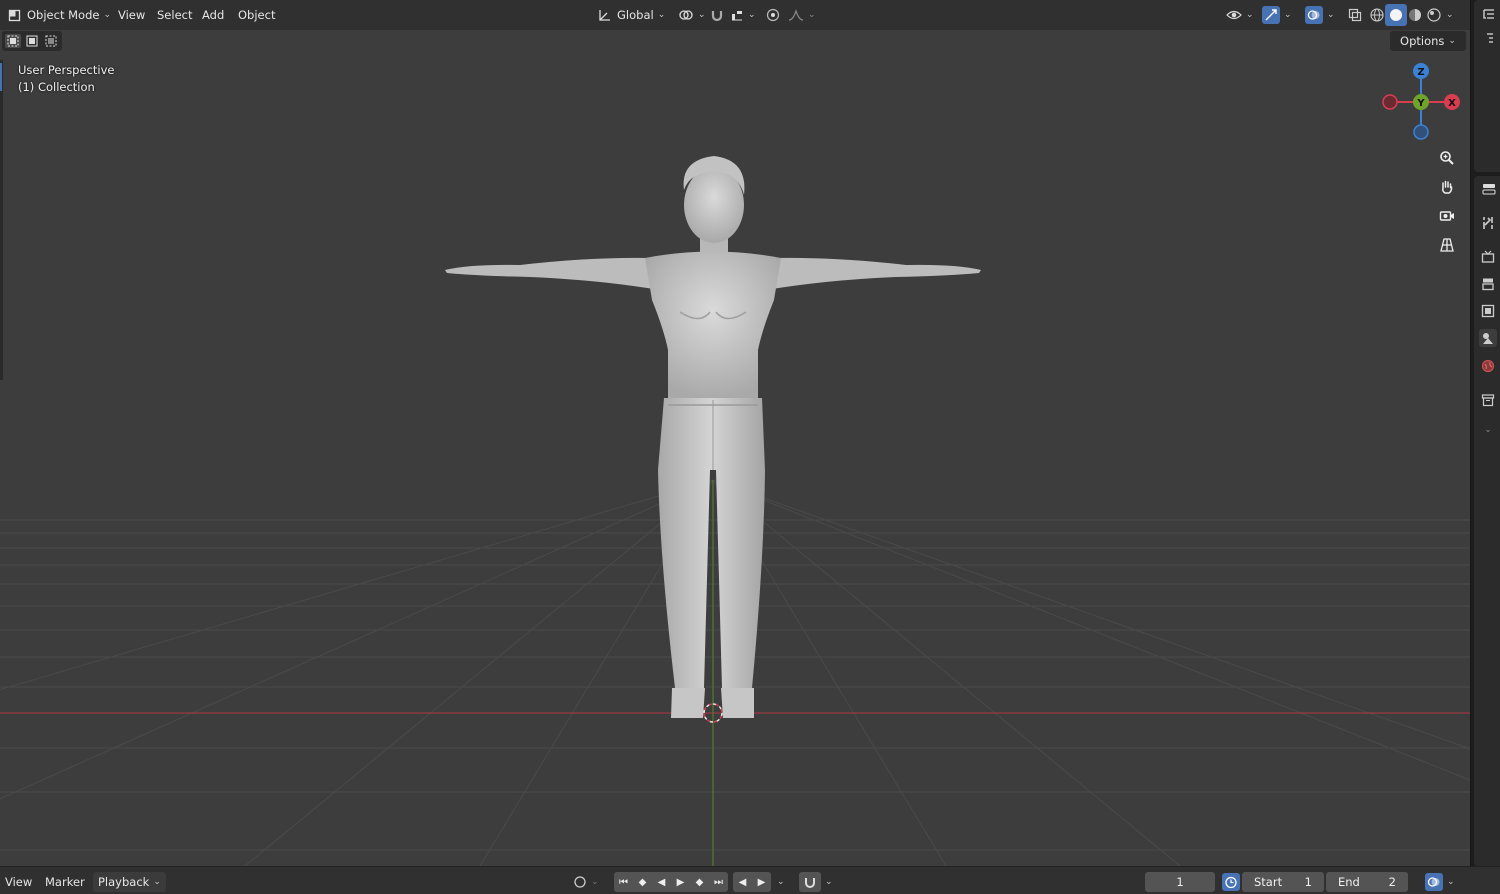 This screenshot has width=1500, height=894. Describe the element at coordinates (1447, 158) in the screenshot. I see `zoom-button` at that location.